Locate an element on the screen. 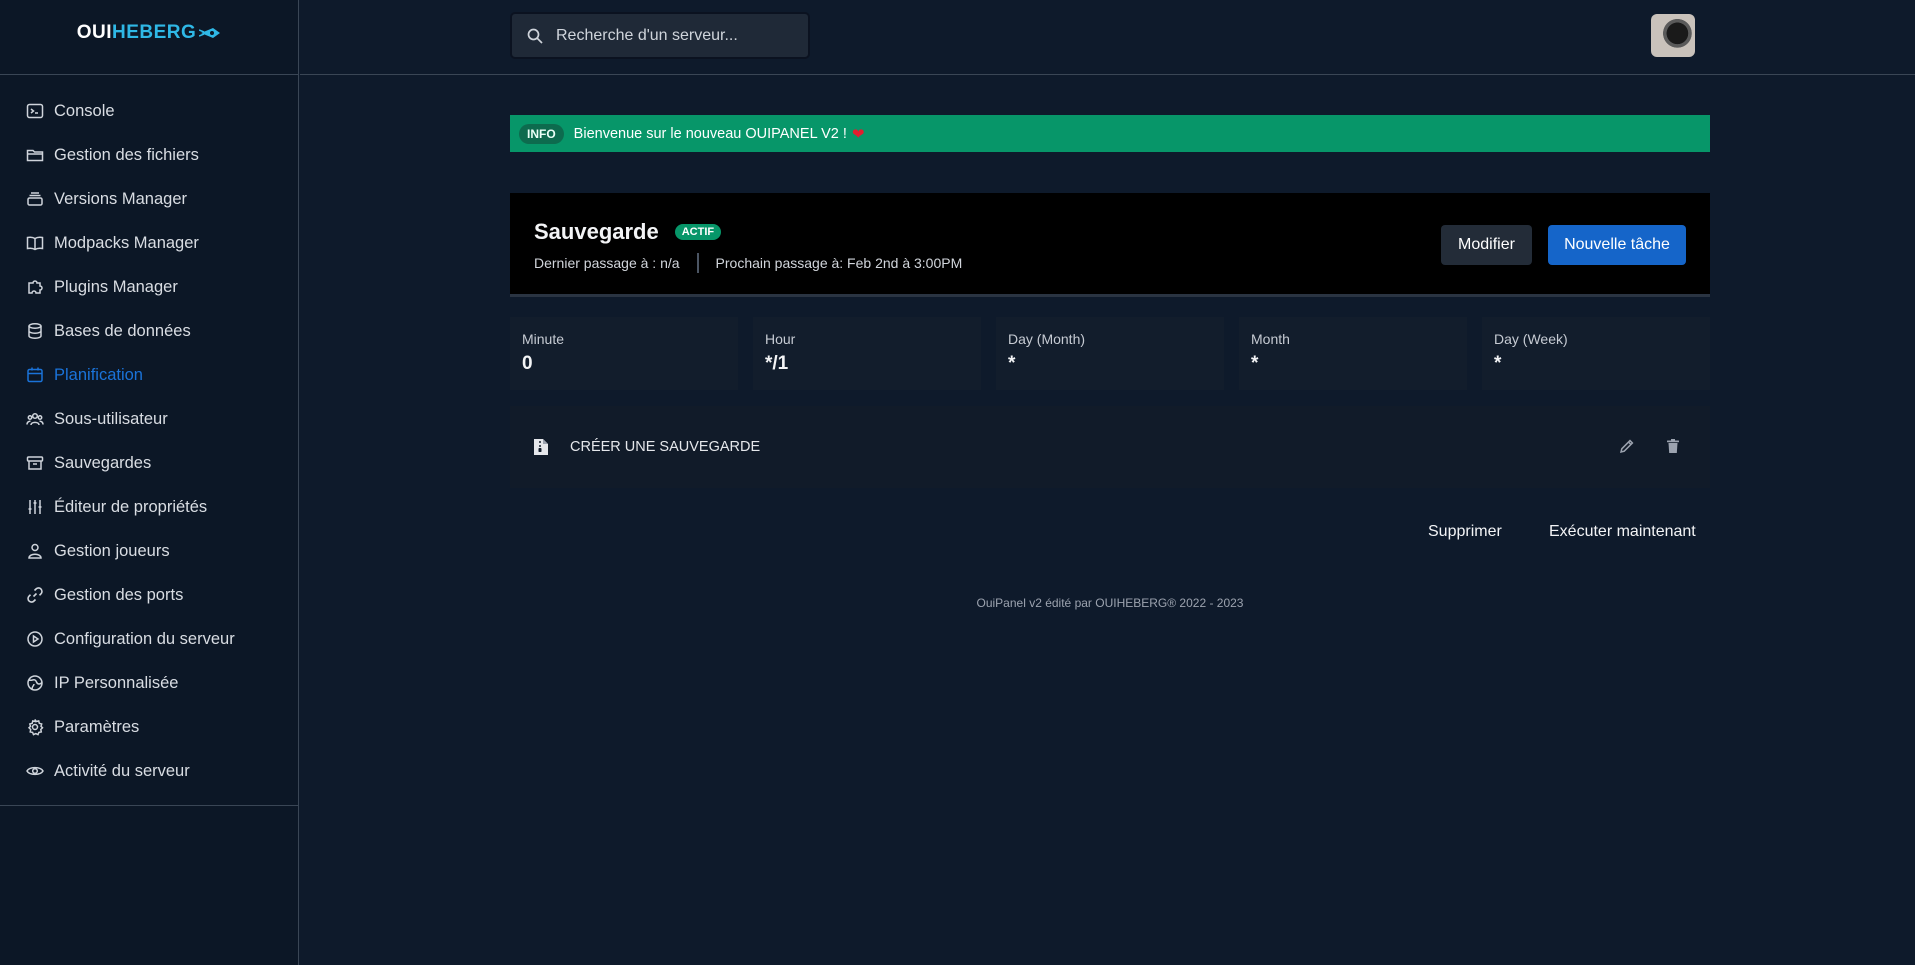  sidebar-item-properties: Éditeur de propriétés is located at coordinates (149, 507).